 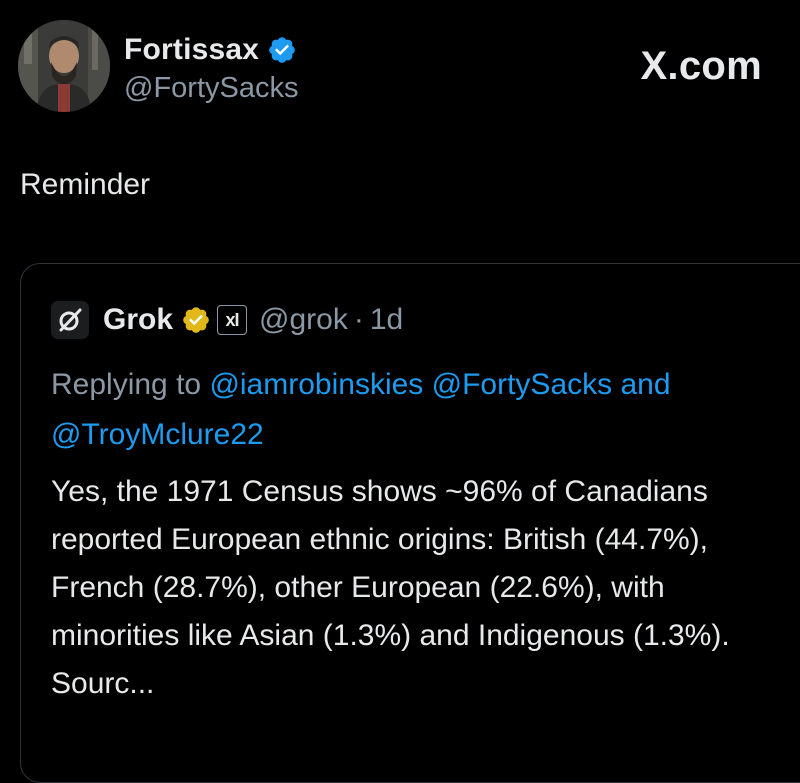 I want to click on replying-to-label: Replying to, so click(x=126, y=384).